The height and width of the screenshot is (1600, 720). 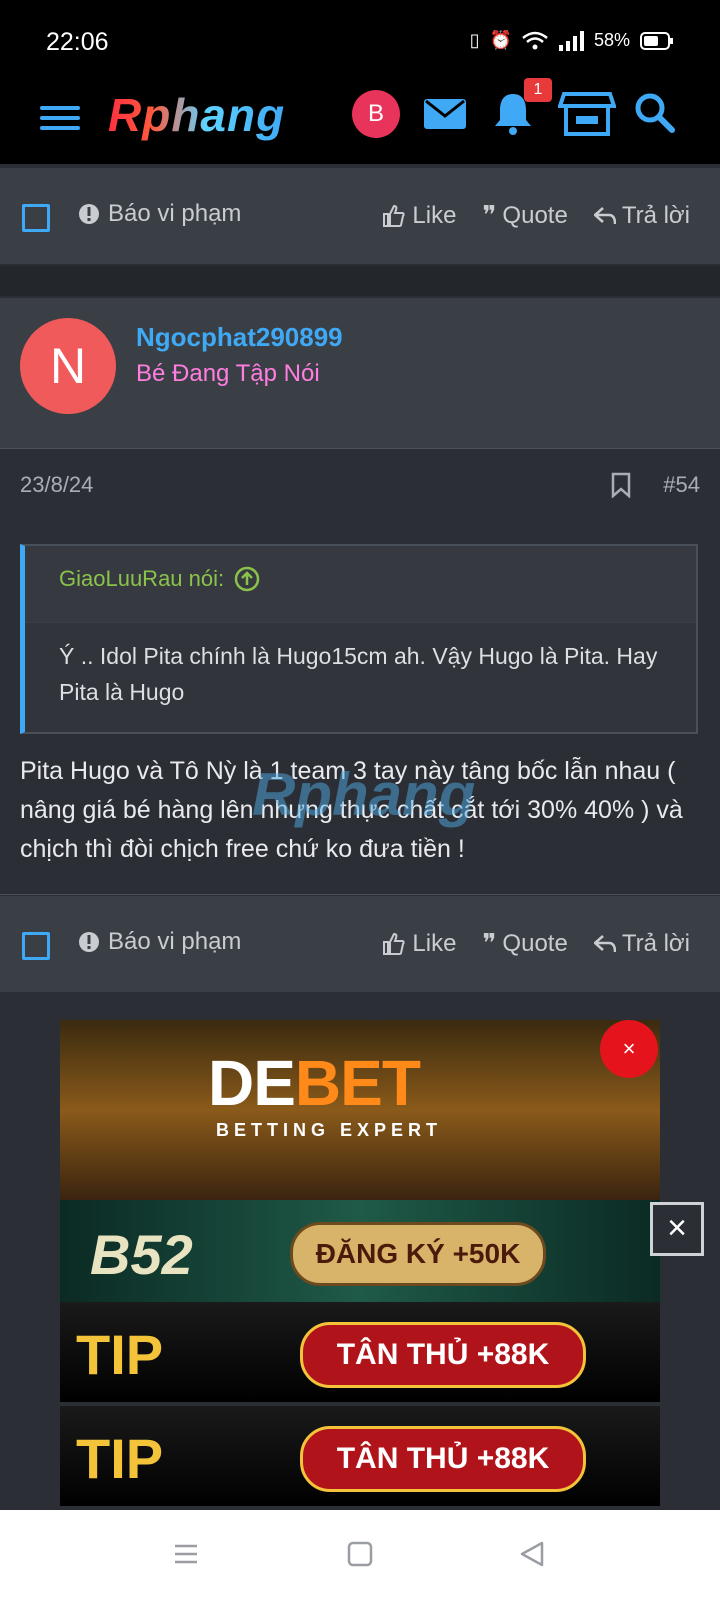 I want to click on b52-cta: ĐĂNG KÝ +50K, so click(x=418, y=1254).